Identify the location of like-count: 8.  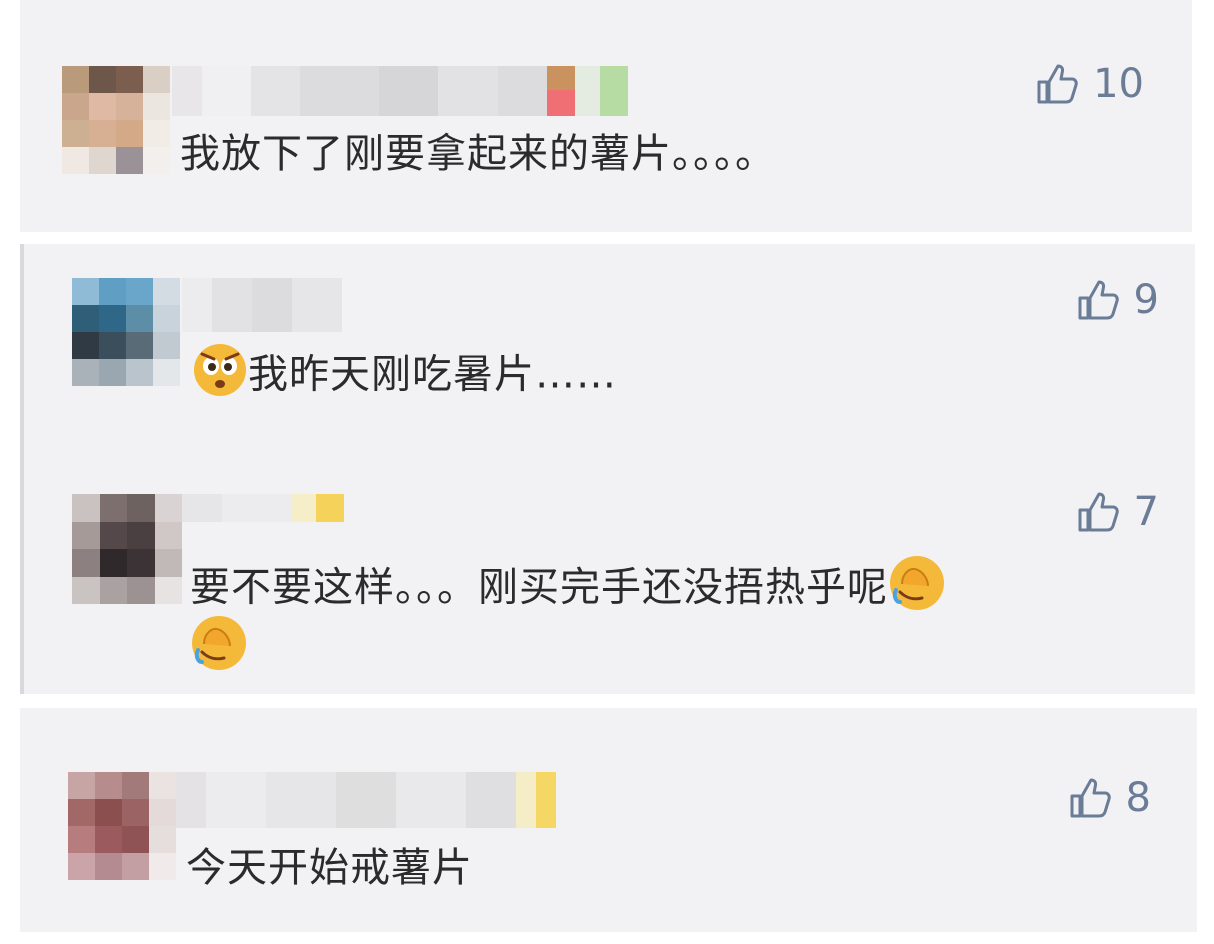
(1138, 798).